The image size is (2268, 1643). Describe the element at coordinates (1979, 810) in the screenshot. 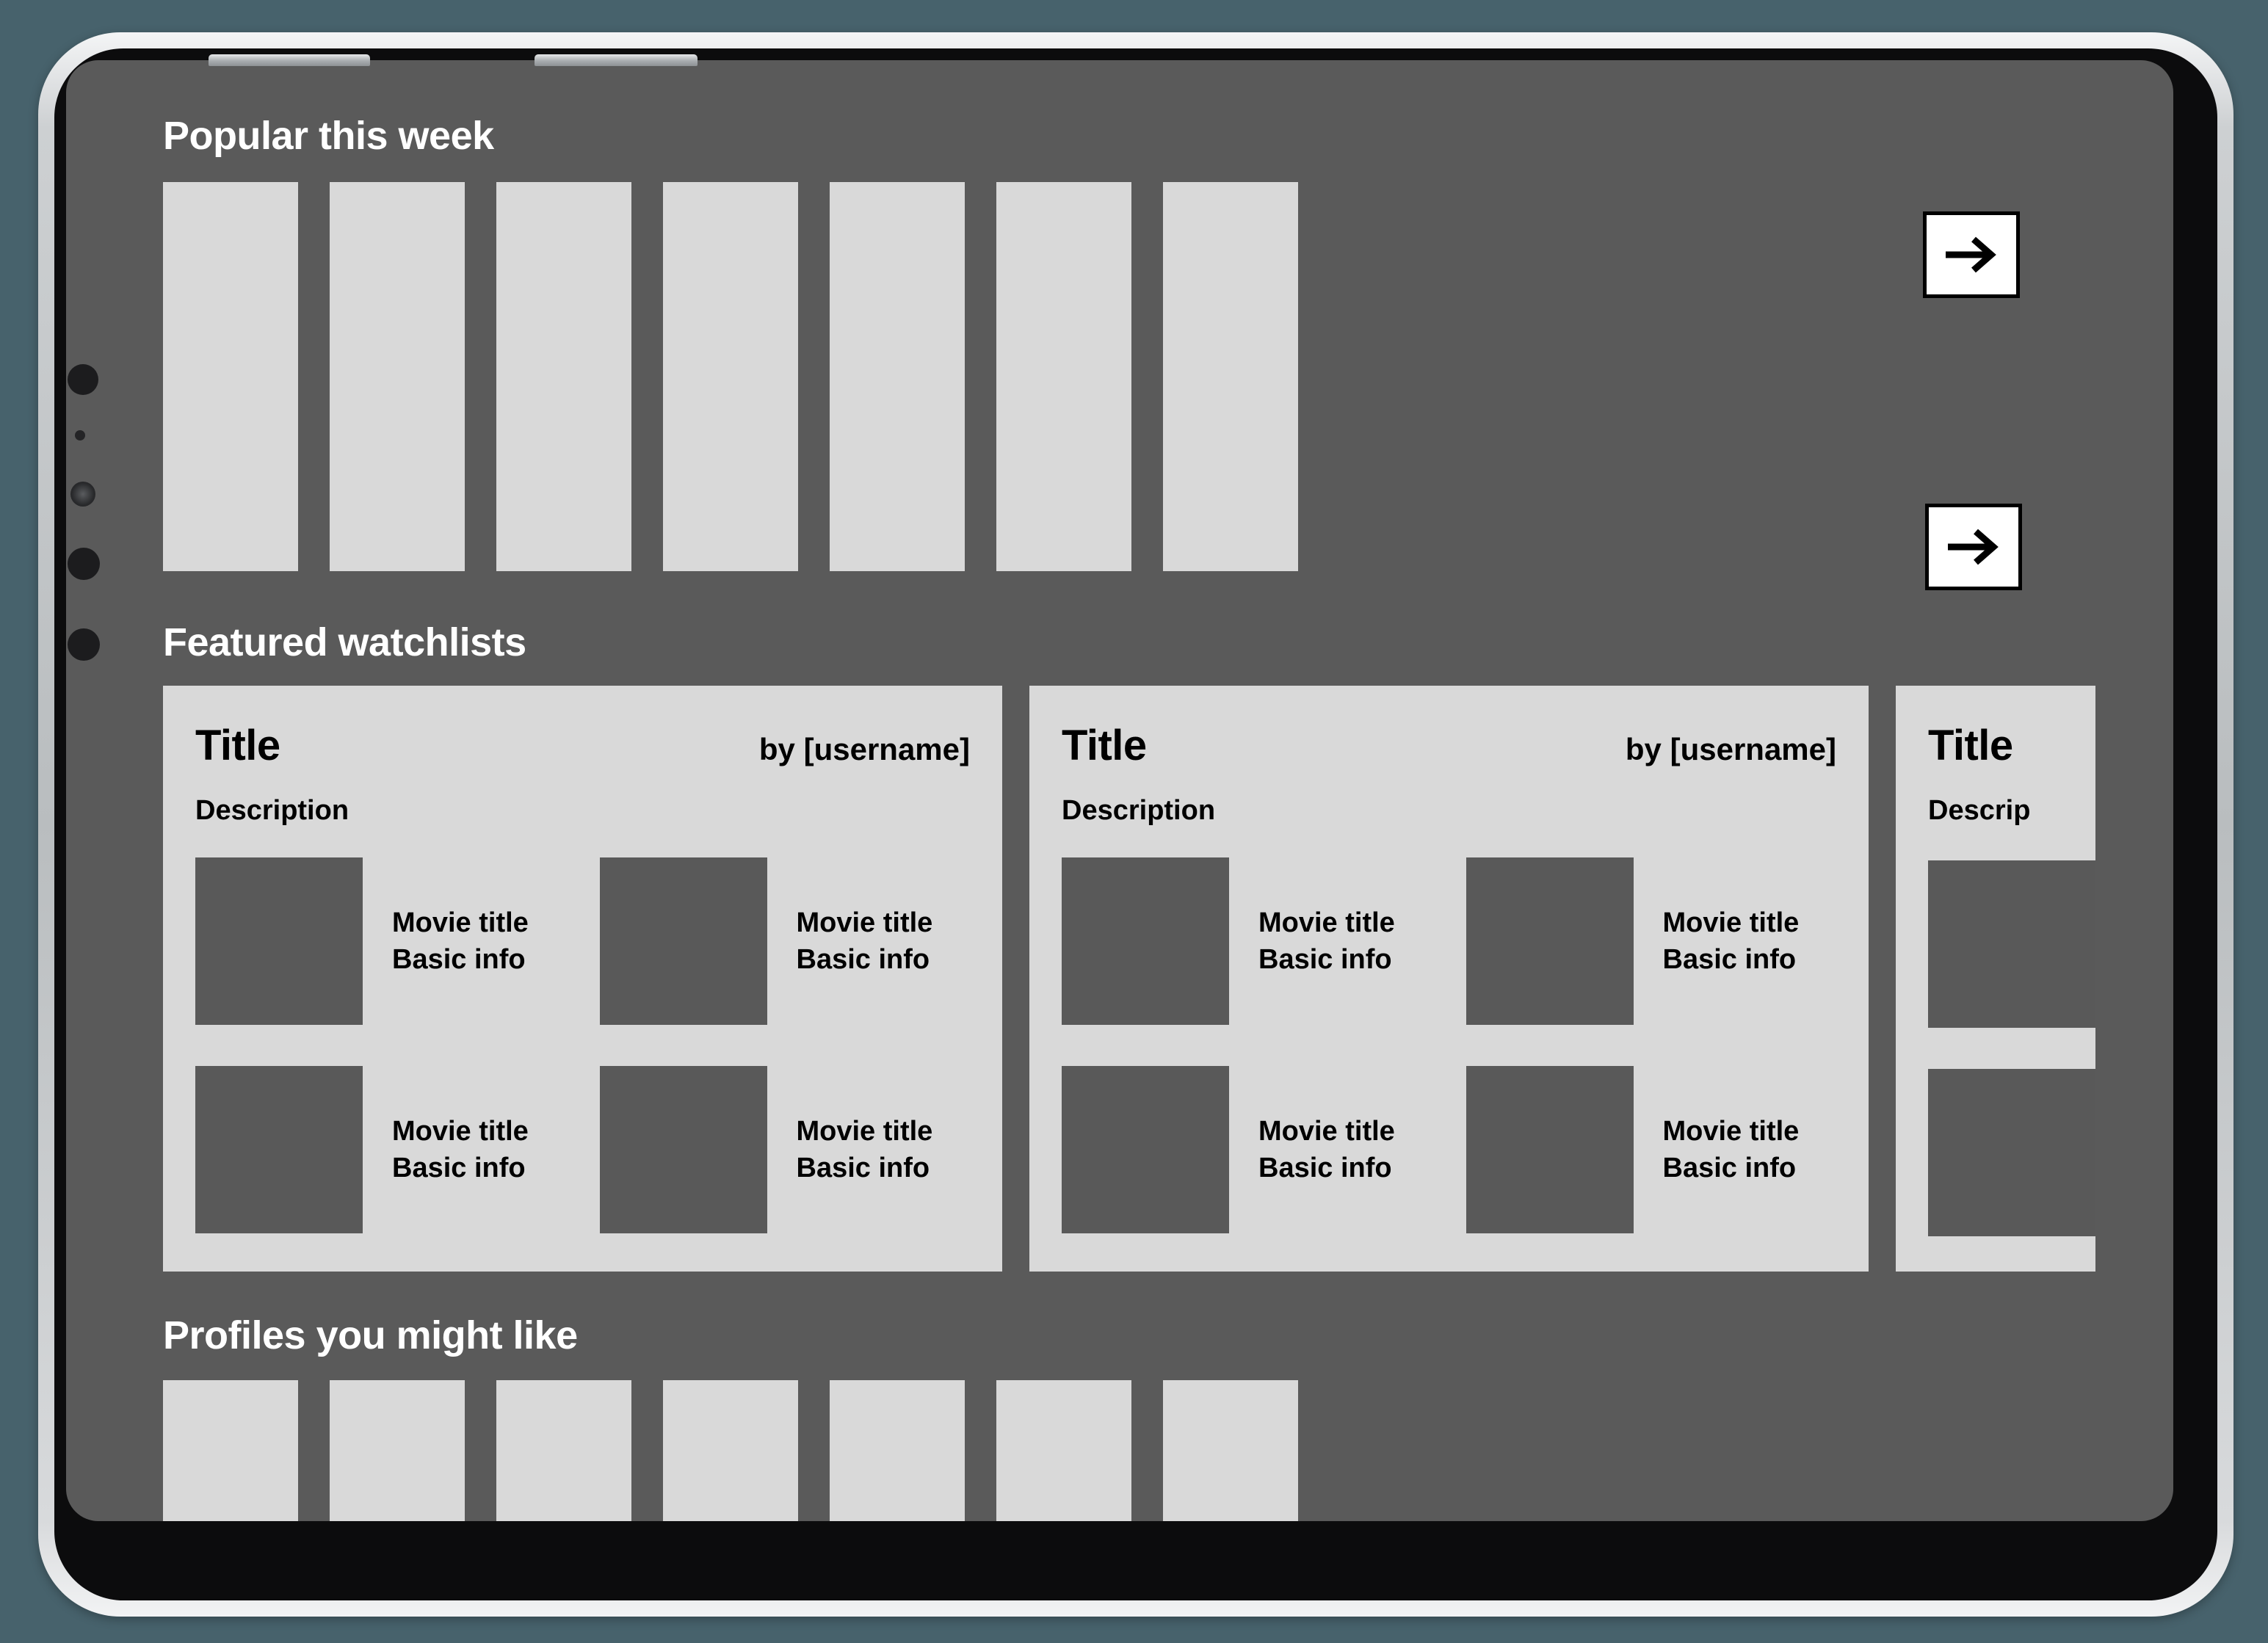

I see `watchlist-description: Descrip` at that location.